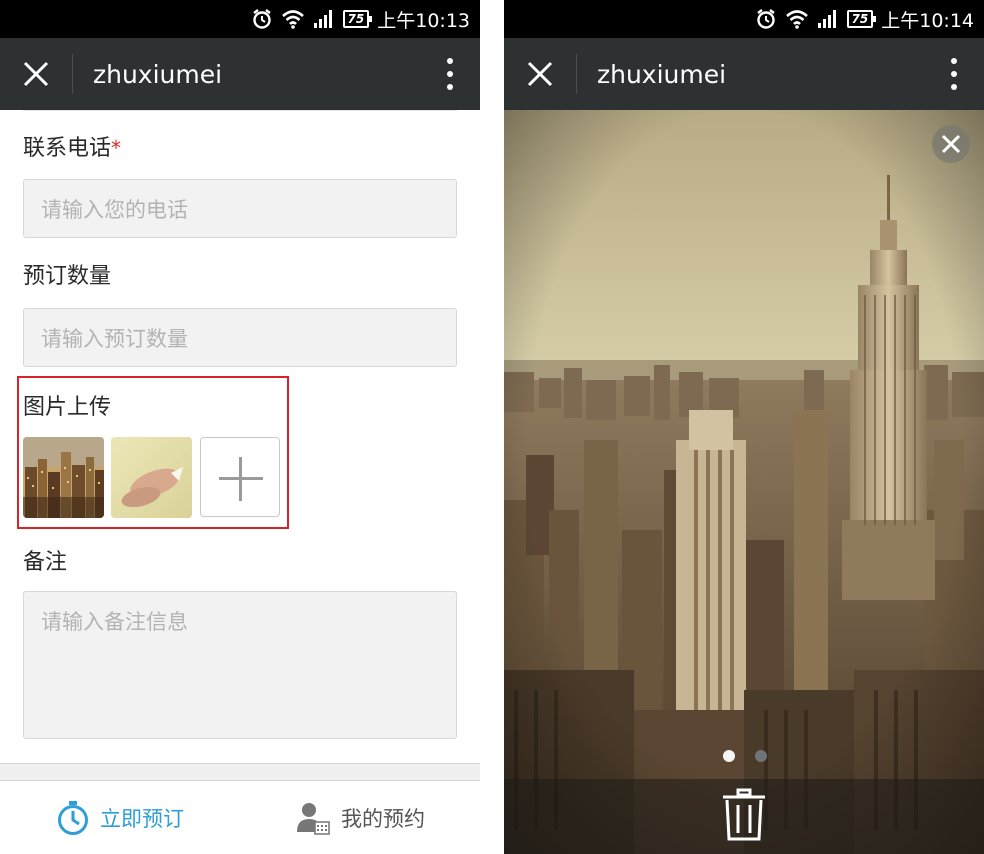  What do you see at coordinates (240, 337) in the screenshot?
I see `quantity-input: 请输入预订数量` at bounding box center [240, 337].